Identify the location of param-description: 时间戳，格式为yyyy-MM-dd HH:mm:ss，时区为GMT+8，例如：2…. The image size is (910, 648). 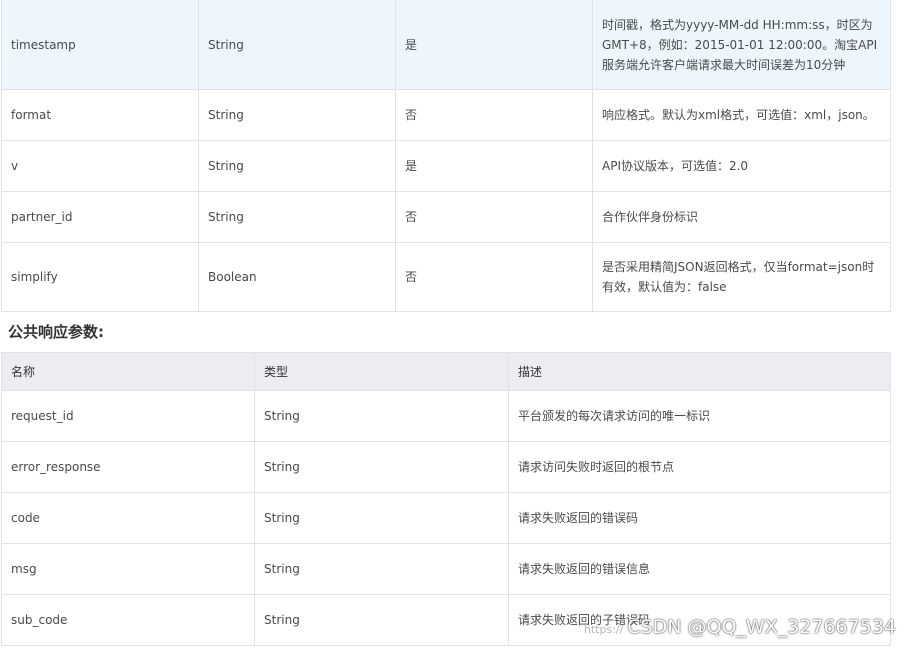
(741, 45).